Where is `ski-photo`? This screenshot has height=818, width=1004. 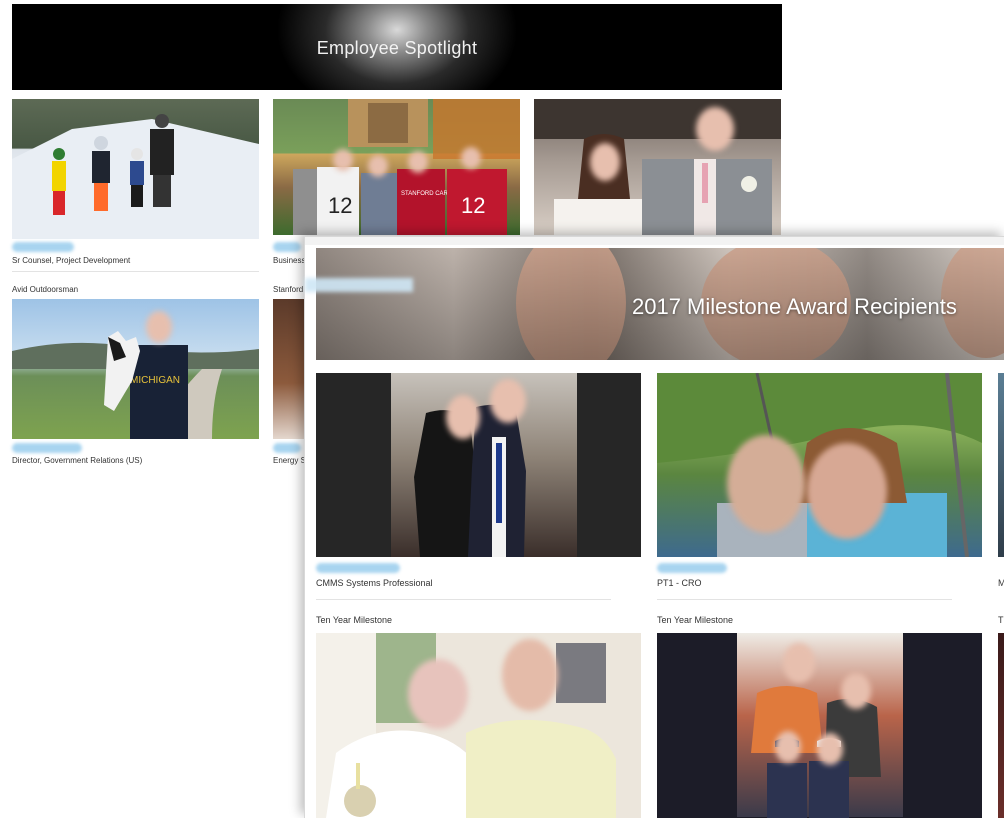
ski-photo is located at coordinates (135, 169).